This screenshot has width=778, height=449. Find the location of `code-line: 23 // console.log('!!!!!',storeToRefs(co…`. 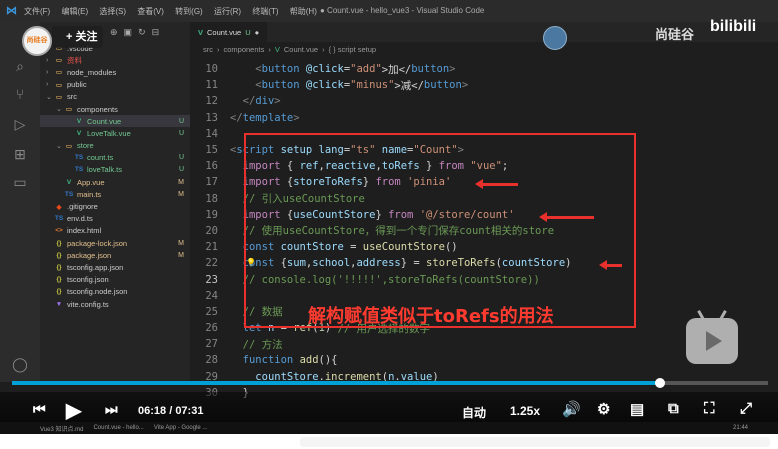

code-line: 23 // console.log('!!!!!',storeToRefs(co… is located at coordinates (484, 279).